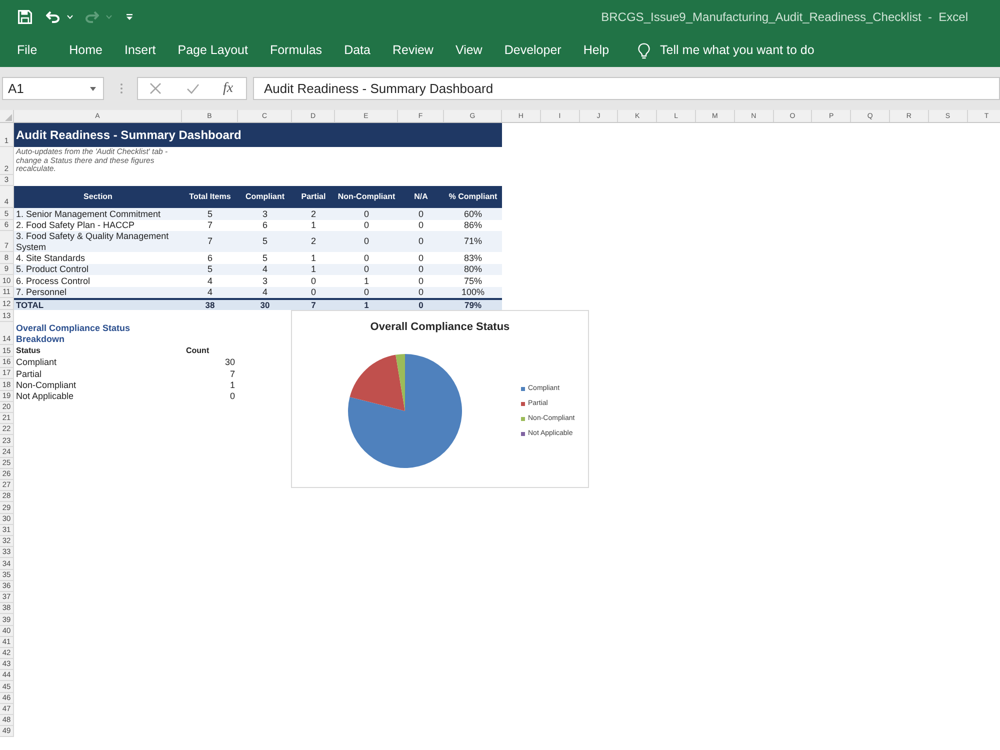 This screenshot has width=1000, height=750. What do you see at coordinates (46, 385) in the screenshot?
I see `status-label: Non-Compliant` at bounding box center [46, 385].